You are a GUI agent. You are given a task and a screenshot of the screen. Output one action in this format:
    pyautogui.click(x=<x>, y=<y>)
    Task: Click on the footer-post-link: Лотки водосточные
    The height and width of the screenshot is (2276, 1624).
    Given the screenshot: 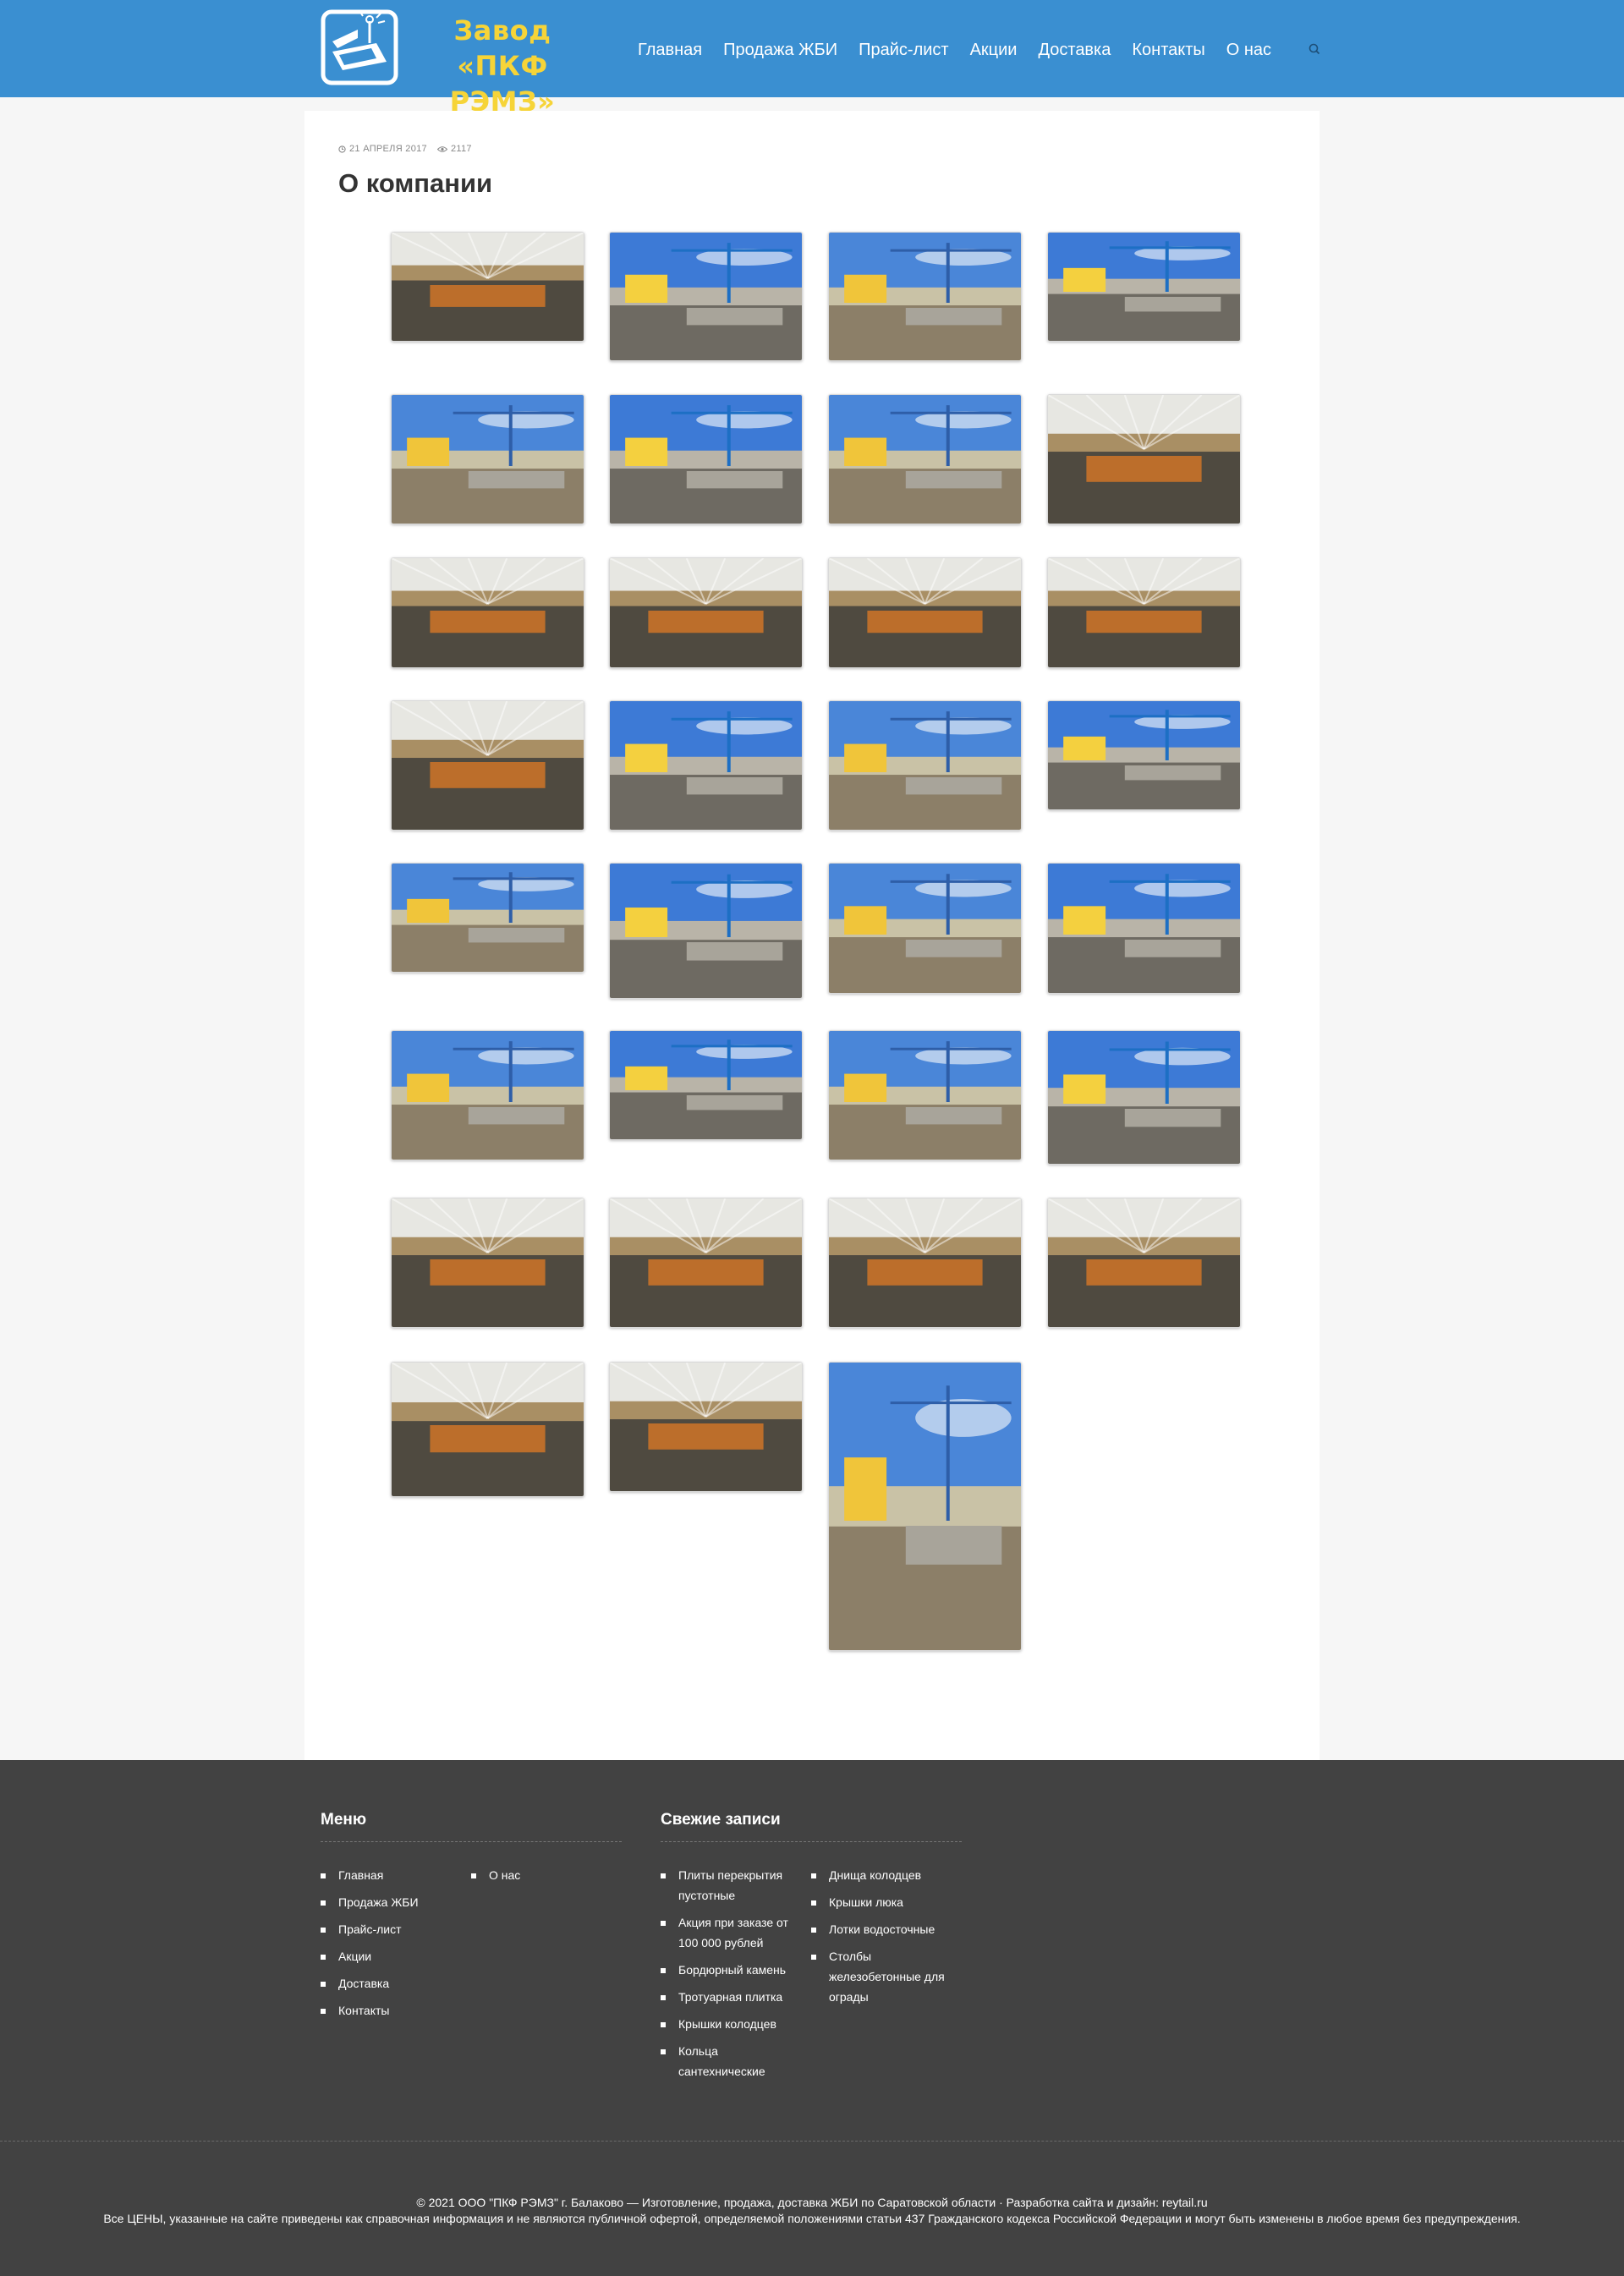 What is the action you would take?
    pyautogui.click(x=882, y=1929)
    